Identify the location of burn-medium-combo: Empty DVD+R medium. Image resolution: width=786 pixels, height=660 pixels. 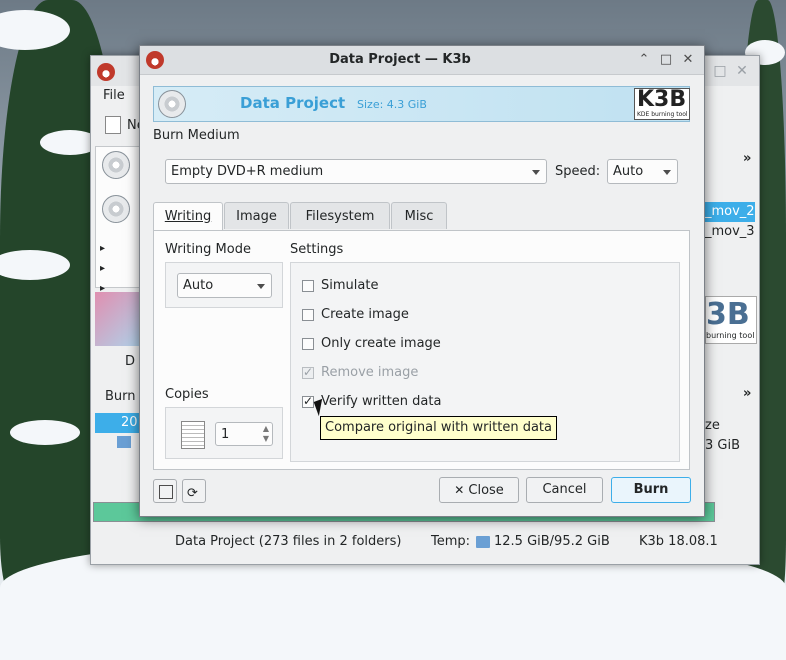
(356, 171).